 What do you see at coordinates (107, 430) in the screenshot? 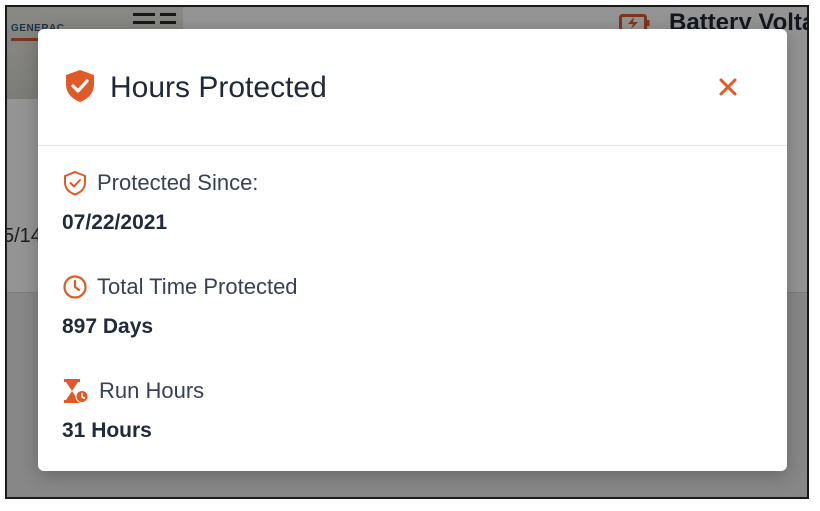
I see `run-hours-value: 31 Hours` at bounding box center [107, 430].